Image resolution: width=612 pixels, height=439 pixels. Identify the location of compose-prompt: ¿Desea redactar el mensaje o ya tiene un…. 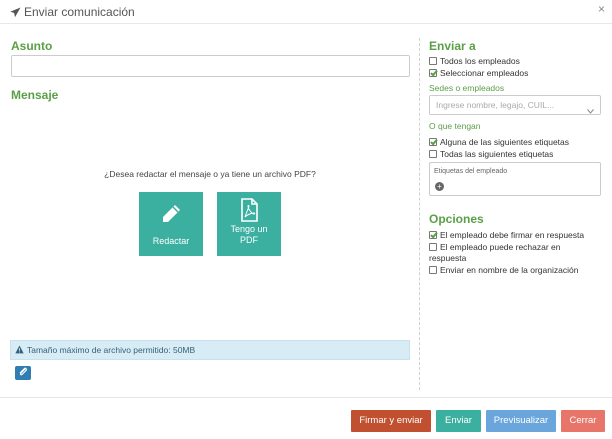
(210, 174).